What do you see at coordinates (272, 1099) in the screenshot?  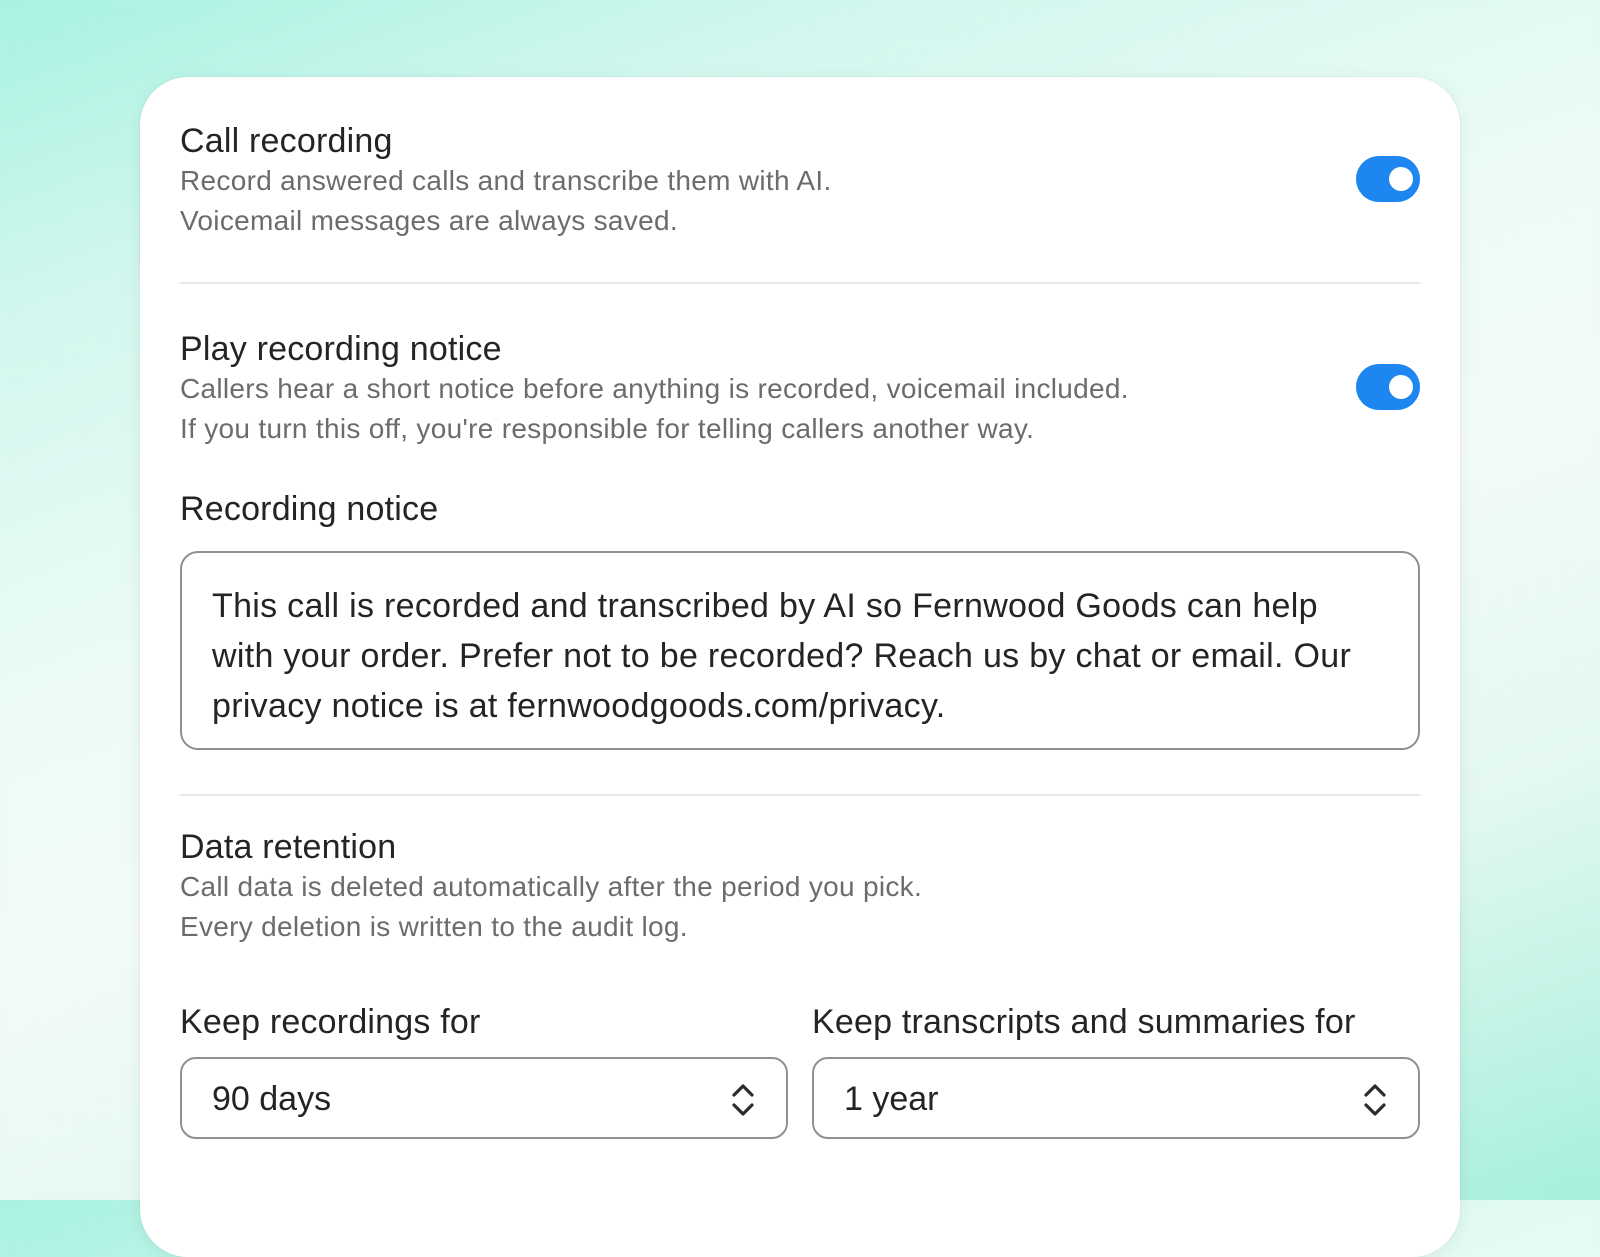 I see `keep-recordings-value: 90 days` at bounding box center [272, 1099].